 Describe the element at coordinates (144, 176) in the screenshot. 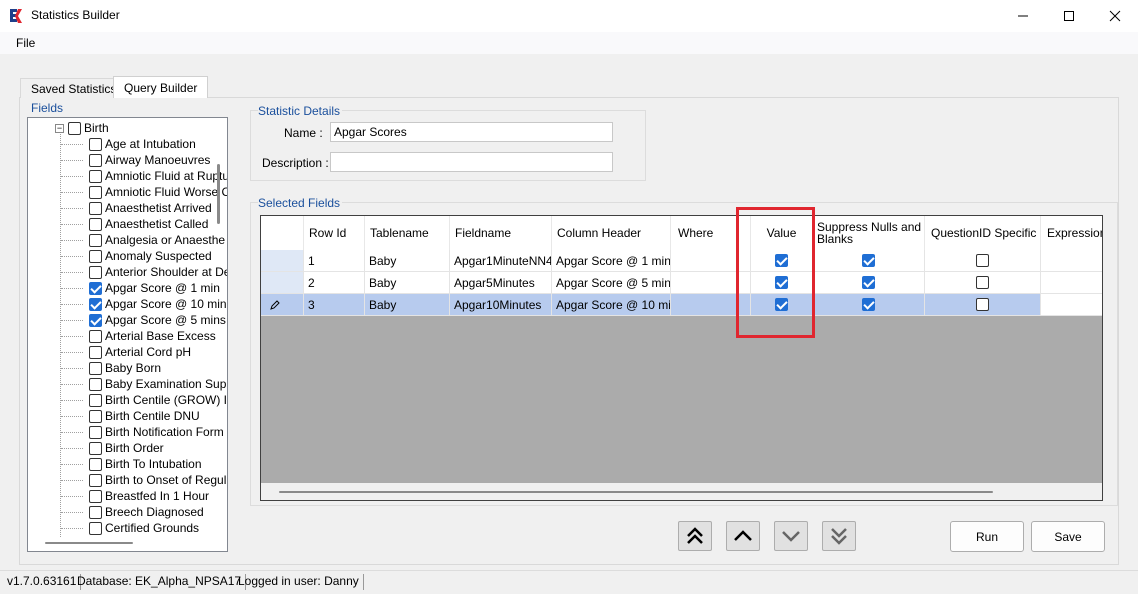

I see `tree-field-item: Amniotic Fluid at Ruptu` at that location.